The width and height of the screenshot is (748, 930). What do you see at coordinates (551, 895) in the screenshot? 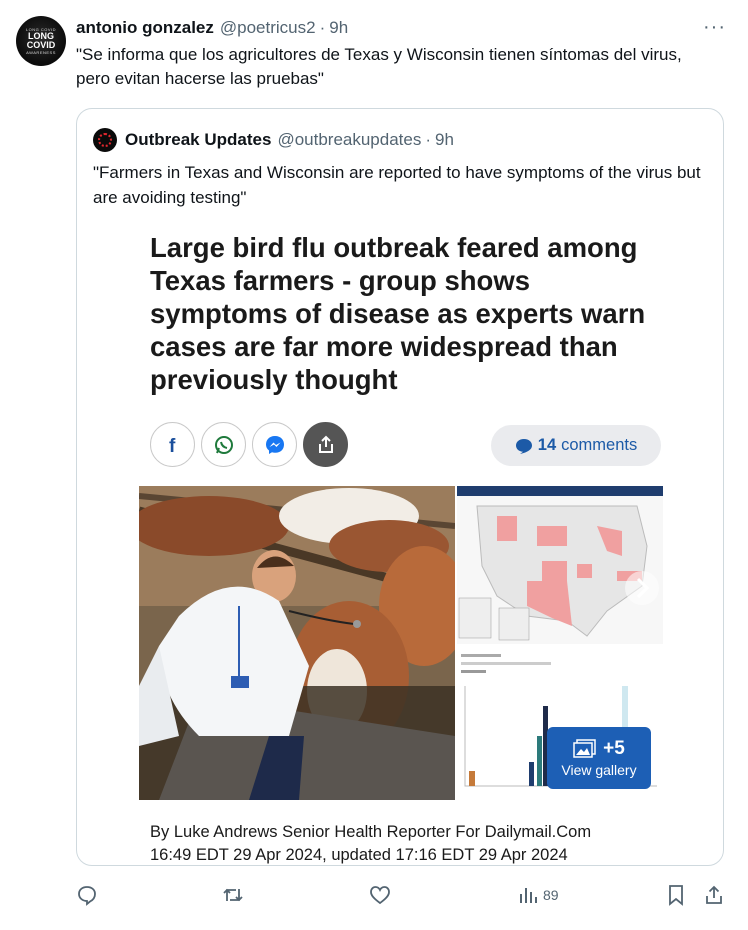
I see `views-count: 89` at bounding box center [551, 895].